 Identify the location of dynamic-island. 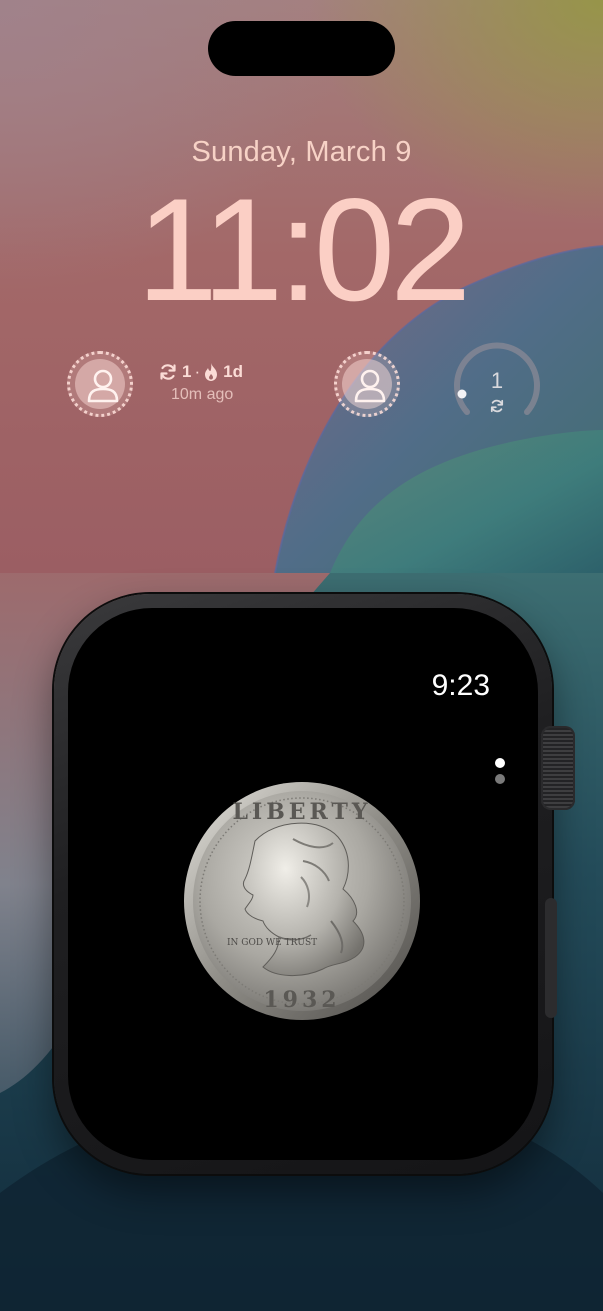
(301, 48).